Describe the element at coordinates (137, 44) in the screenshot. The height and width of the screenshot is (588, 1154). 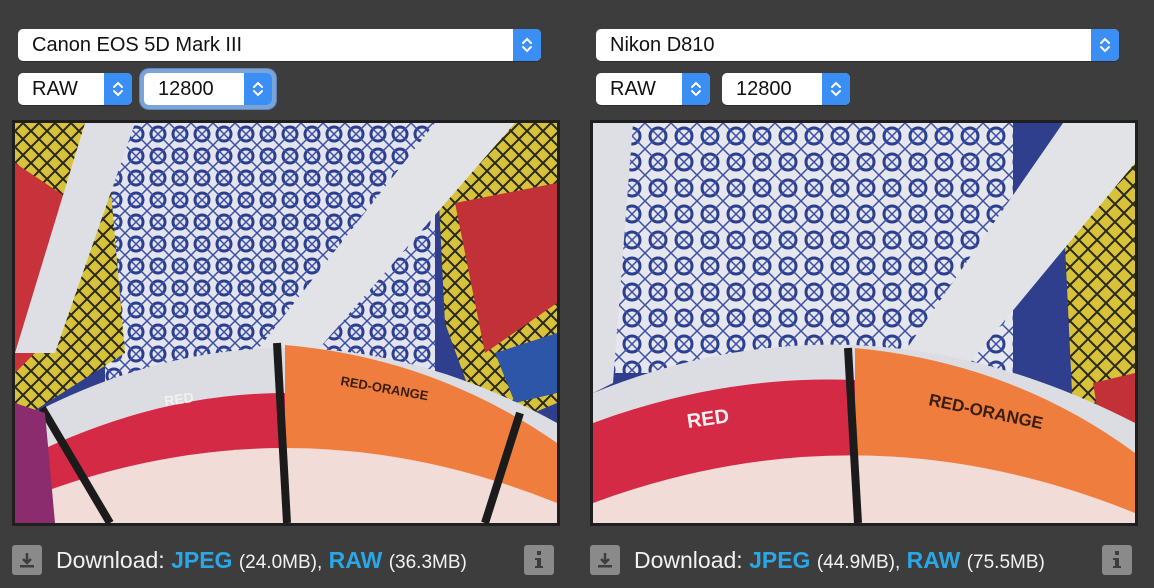
I see `camera-select-value: Canon EOS 5D Mark III` at that location.